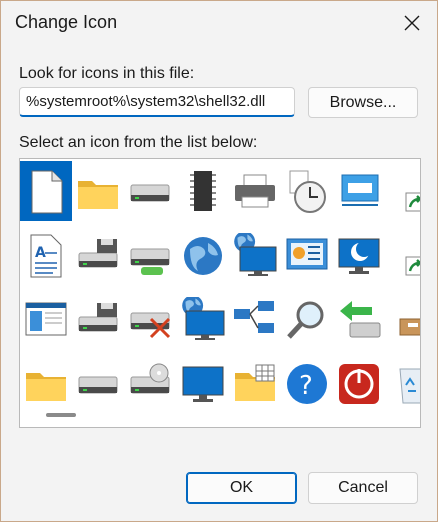  What do you see at coordinates (363, 488) in the screenshot?
I see `cancel-button: Cancel` at bounding box center [363, 488].